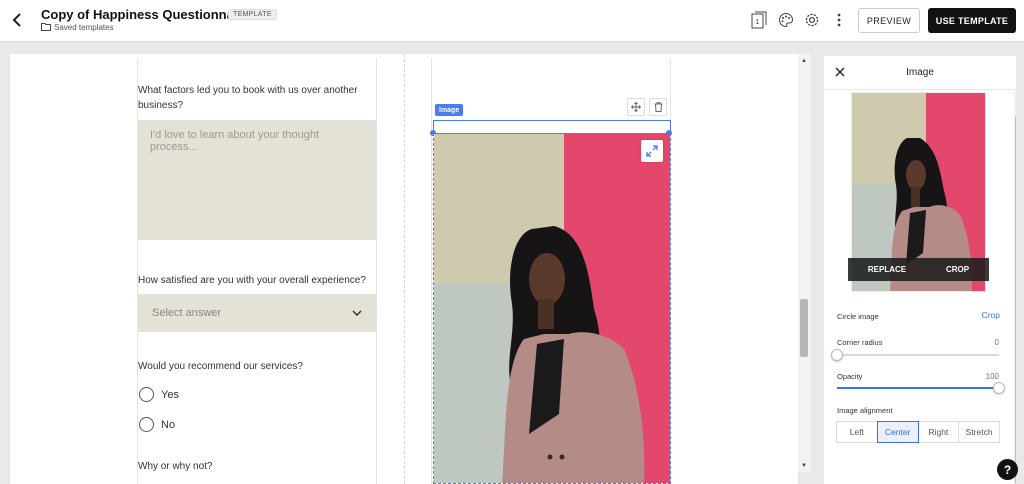  What do you see at coordinates (804, 263) in the screenshot?
I see `canvas-scrollbar: ▲ ▼` at bounding box center [804, 263].